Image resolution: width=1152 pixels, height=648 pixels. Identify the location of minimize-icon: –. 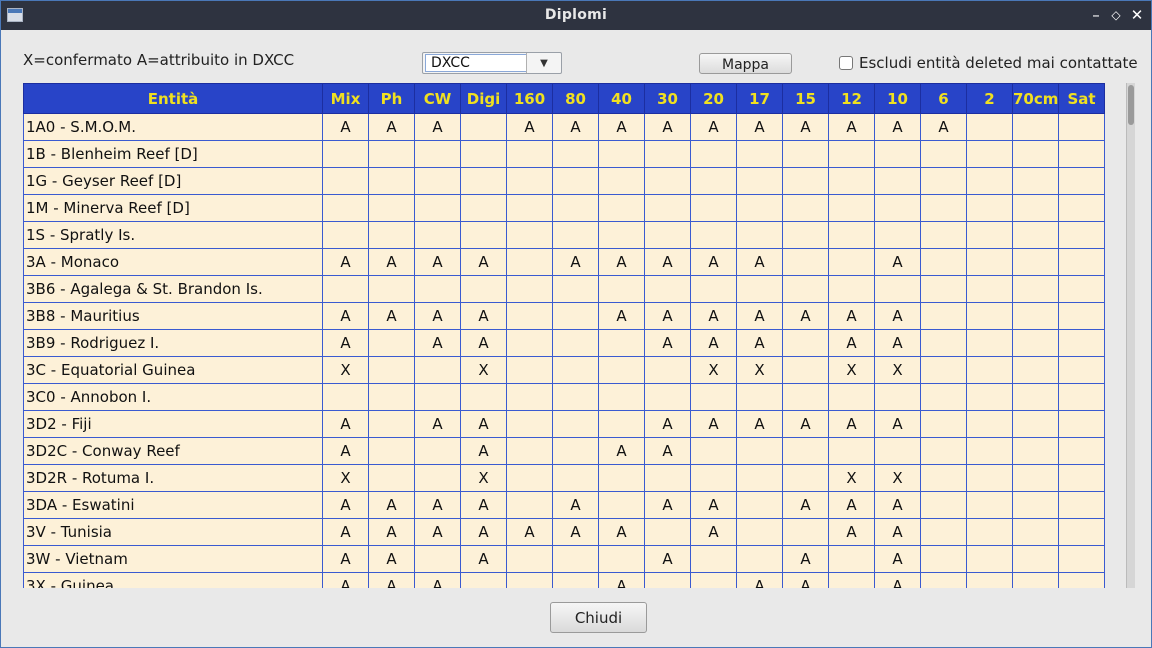
(1096, 15).